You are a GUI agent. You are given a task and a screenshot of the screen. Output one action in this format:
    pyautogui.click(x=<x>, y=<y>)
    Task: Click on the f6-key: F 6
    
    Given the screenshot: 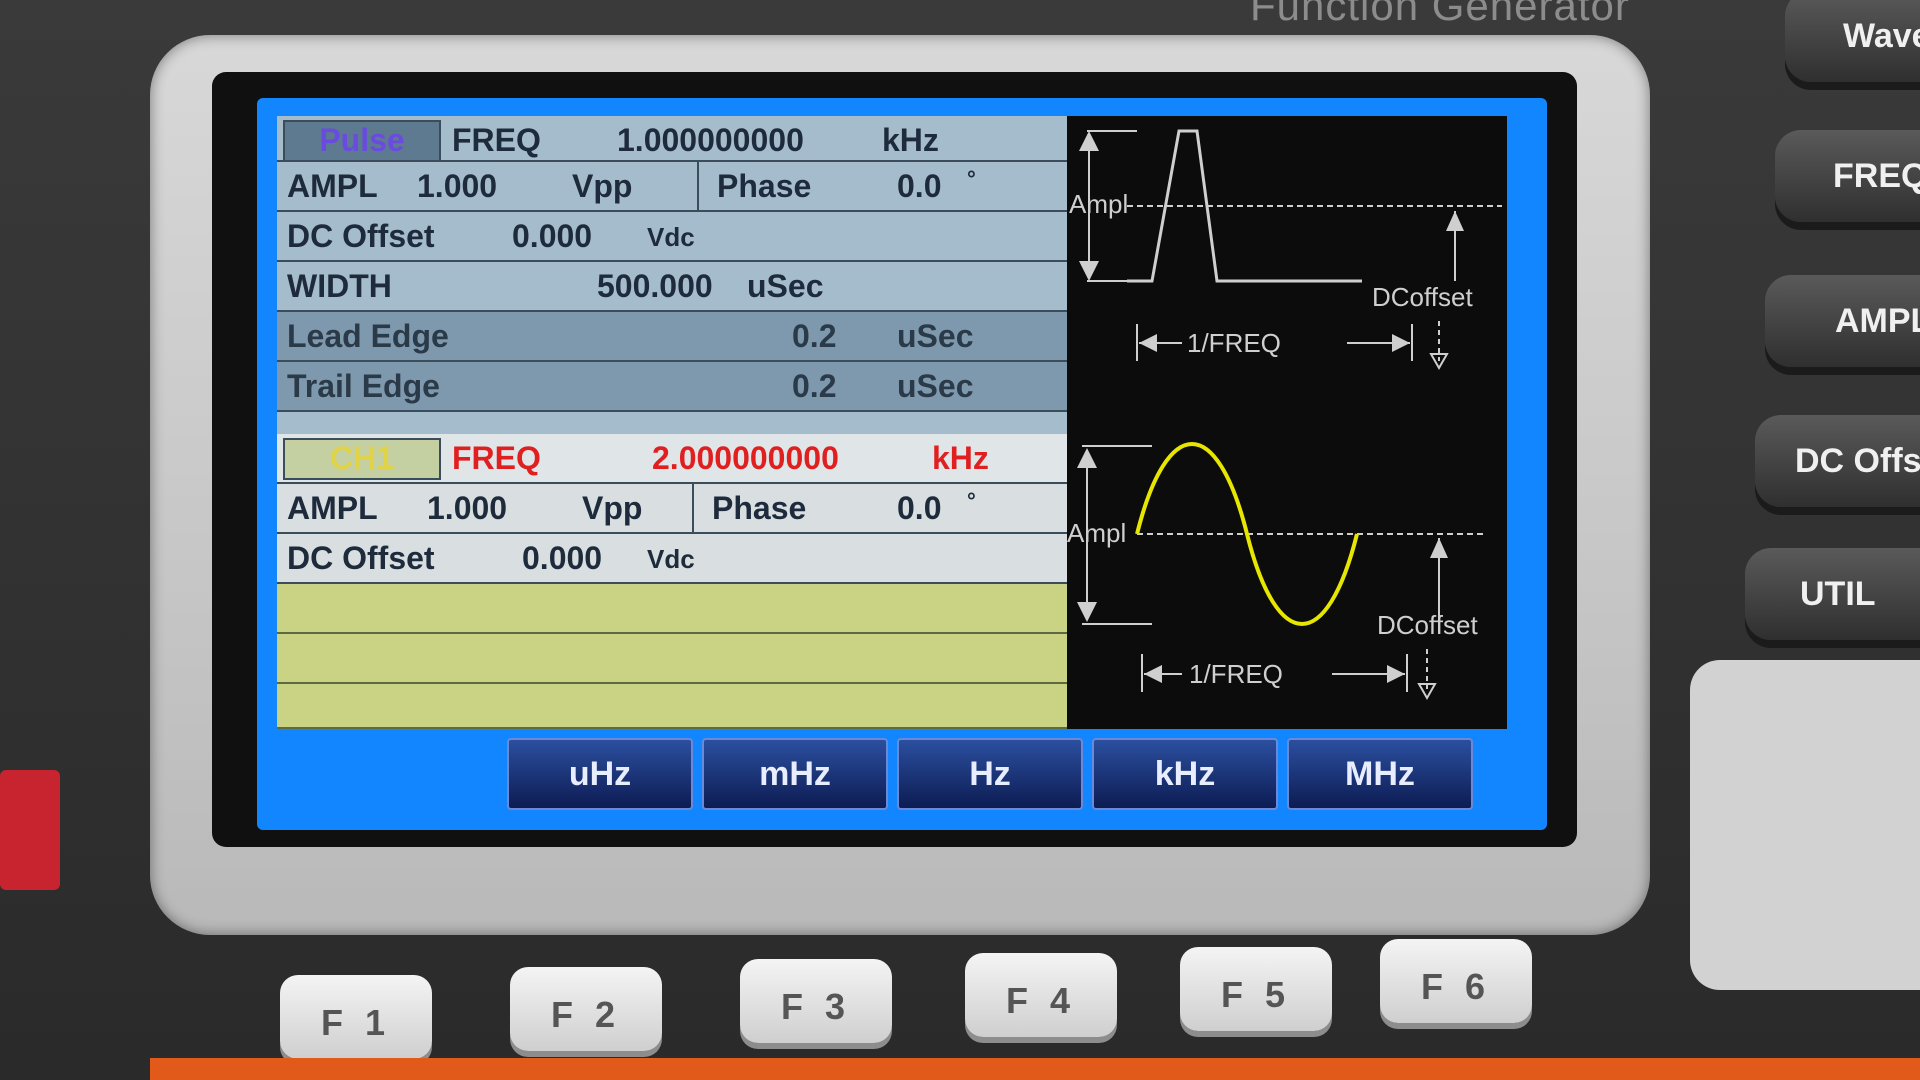 What is the action you would take?
    pyautogui.click(x=1456, y=981)
    